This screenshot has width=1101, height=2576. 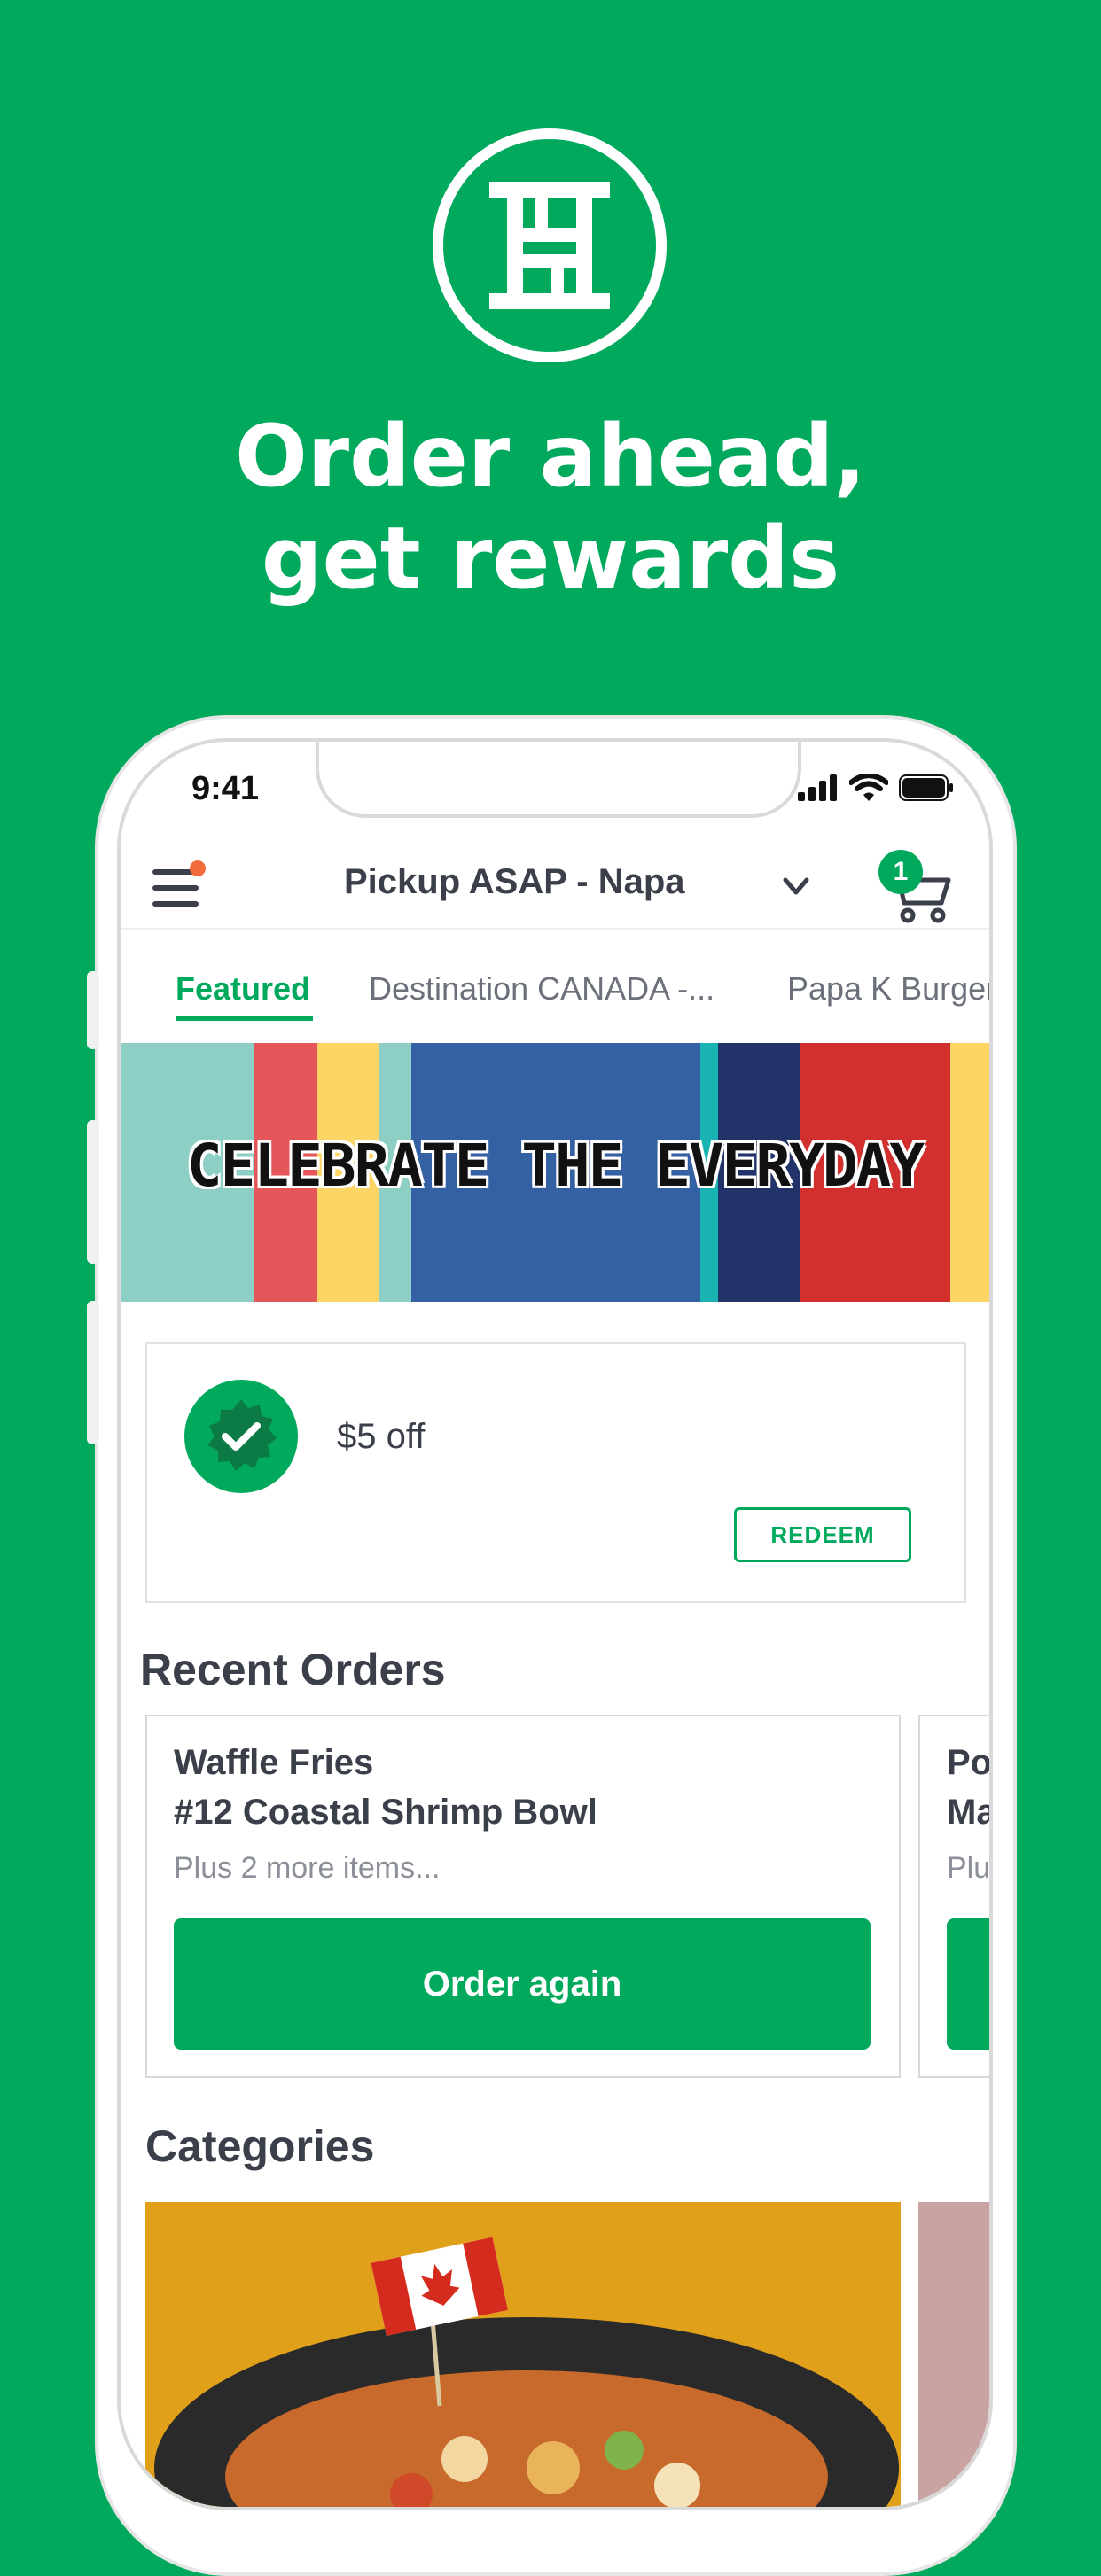 I want to click on banner-text: CELEBRATE THE EVERYDAY, so click(x=555, y=1166).